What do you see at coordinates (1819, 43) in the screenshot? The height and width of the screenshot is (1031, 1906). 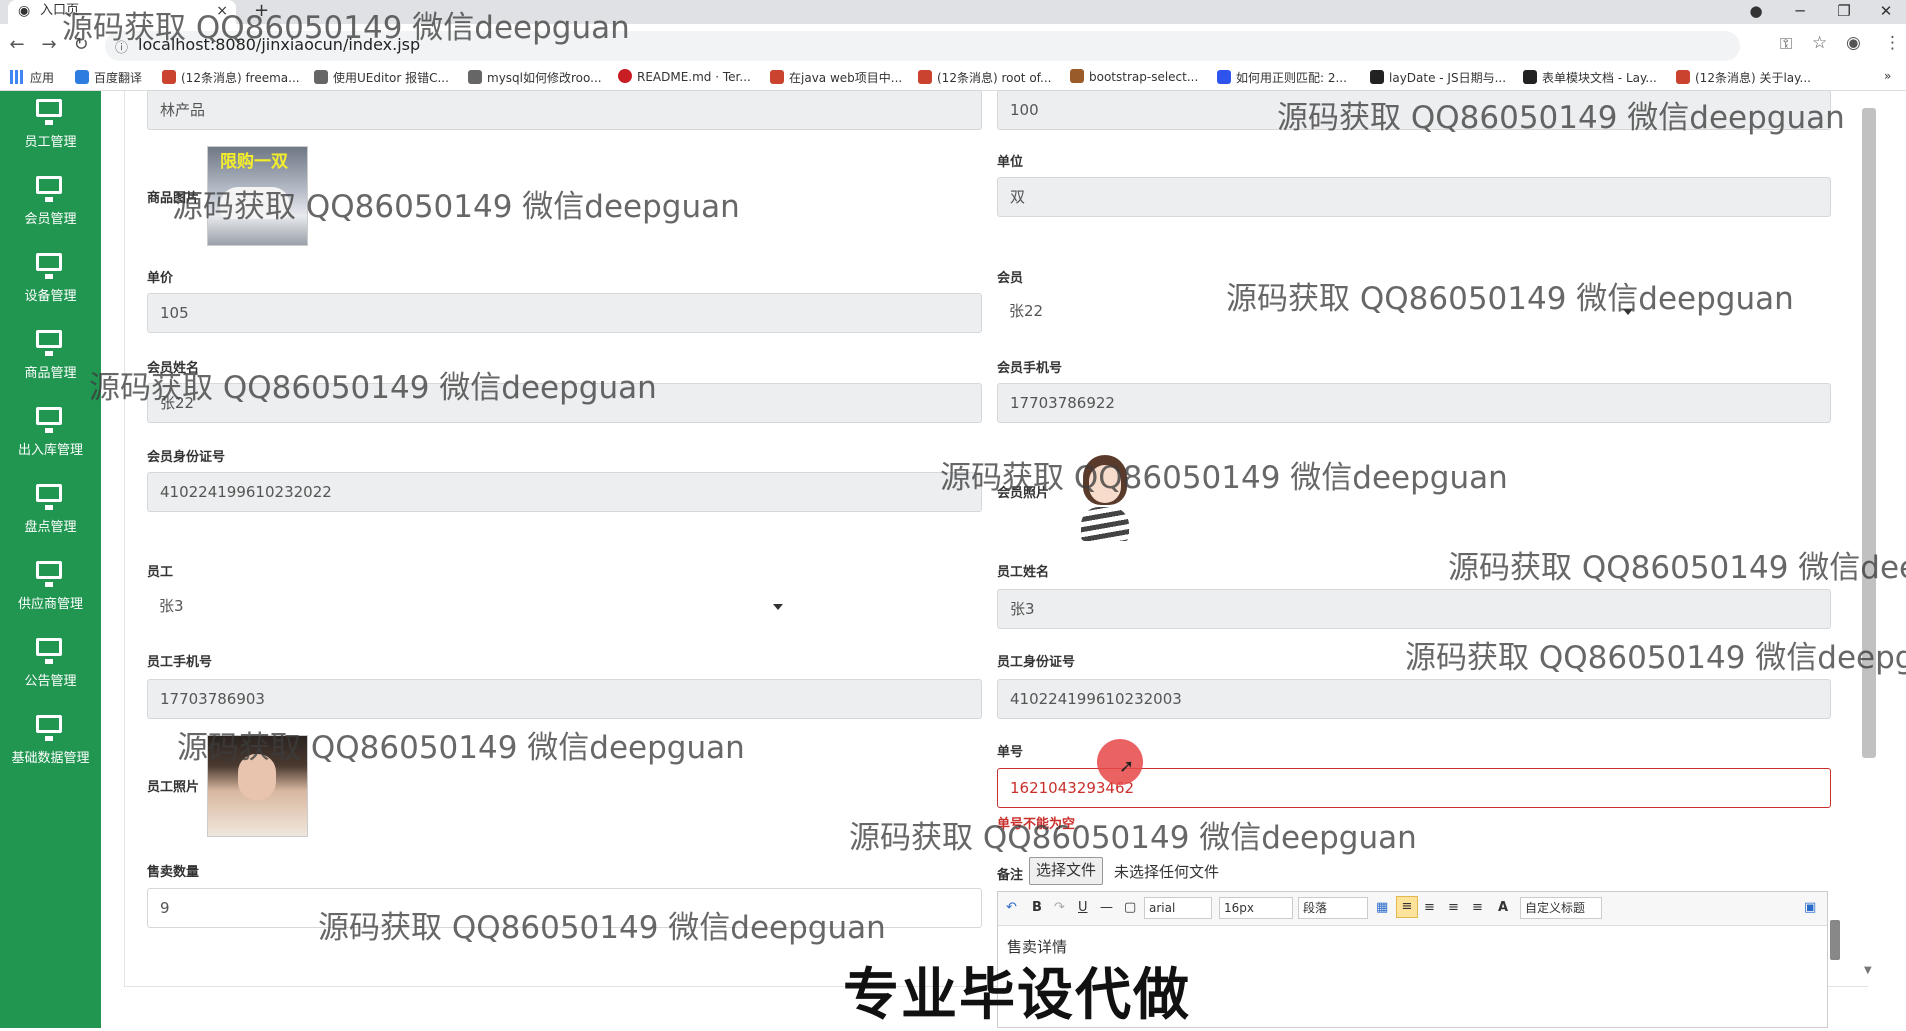 I see `star-icon: ☆` at bounding box center [1819, 43].